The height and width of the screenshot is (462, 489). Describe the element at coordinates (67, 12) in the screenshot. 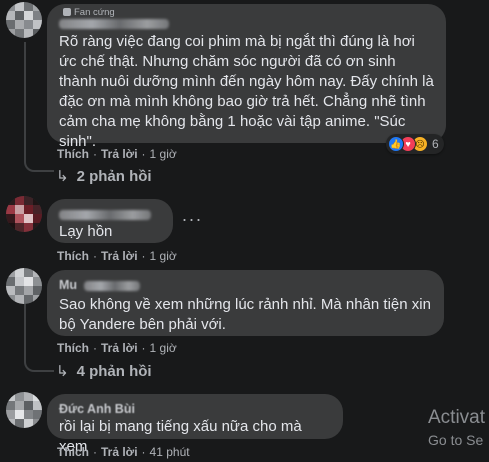

I see `shield-icon` at that location.